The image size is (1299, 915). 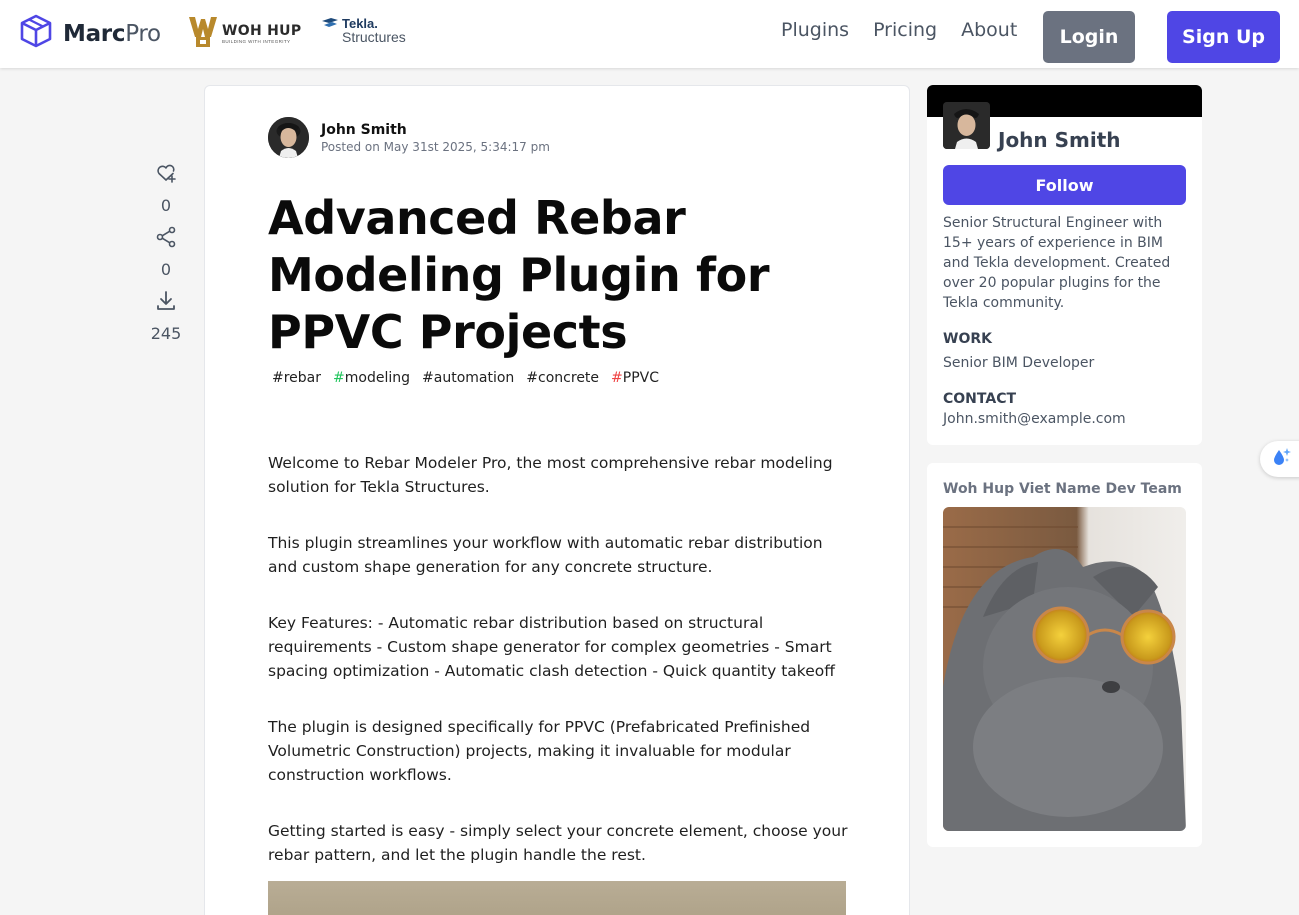 What do you see at coordinates (1064, 669) in the screenshot?
I see `team-photo` at bounding box center [1064, 669].